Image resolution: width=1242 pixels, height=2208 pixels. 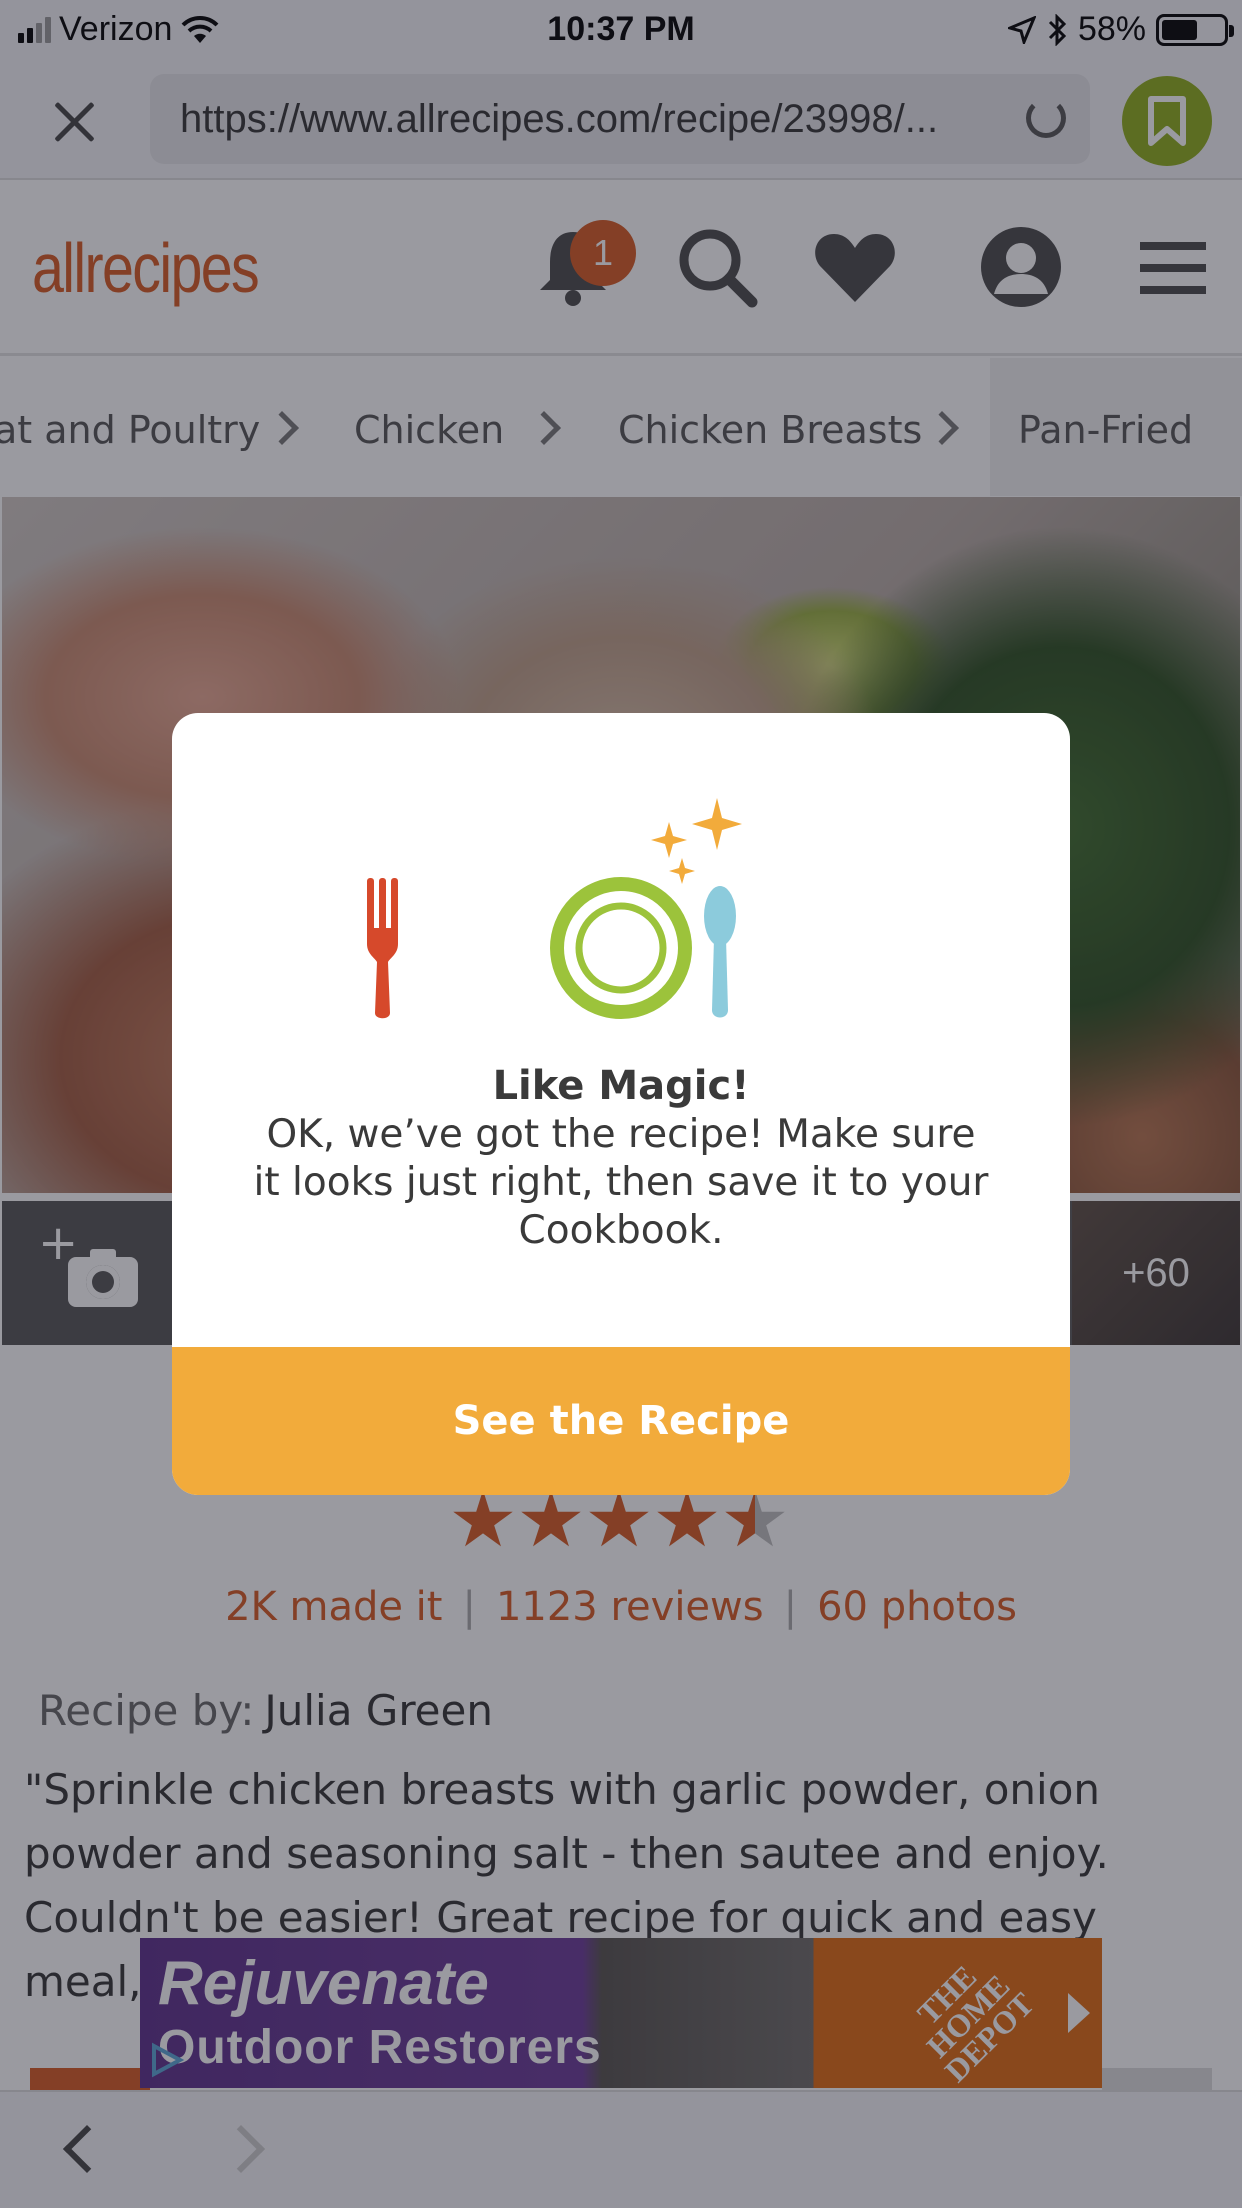 I want to click on sparkle-icon, so click(x=696, y=841).